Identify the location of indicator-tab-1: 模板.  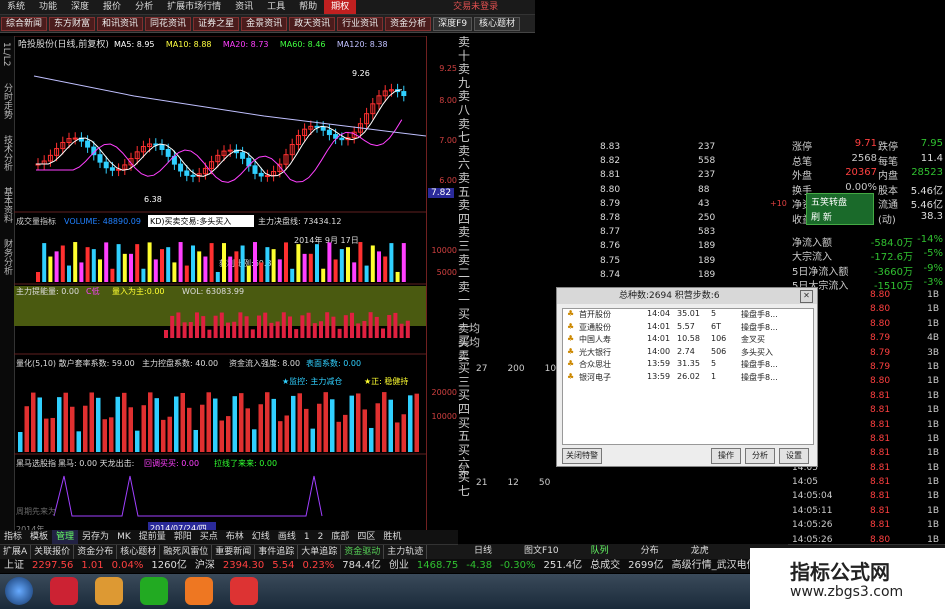
(39, 537).